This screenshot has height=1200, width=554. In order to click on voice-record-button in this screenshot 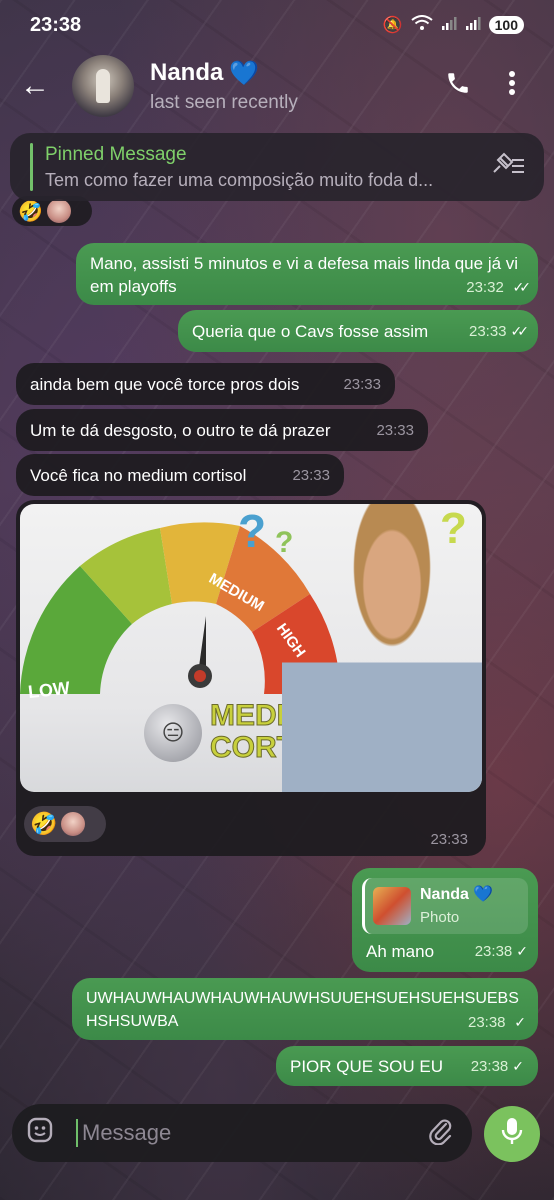, I will do `click(512, 1134)`.